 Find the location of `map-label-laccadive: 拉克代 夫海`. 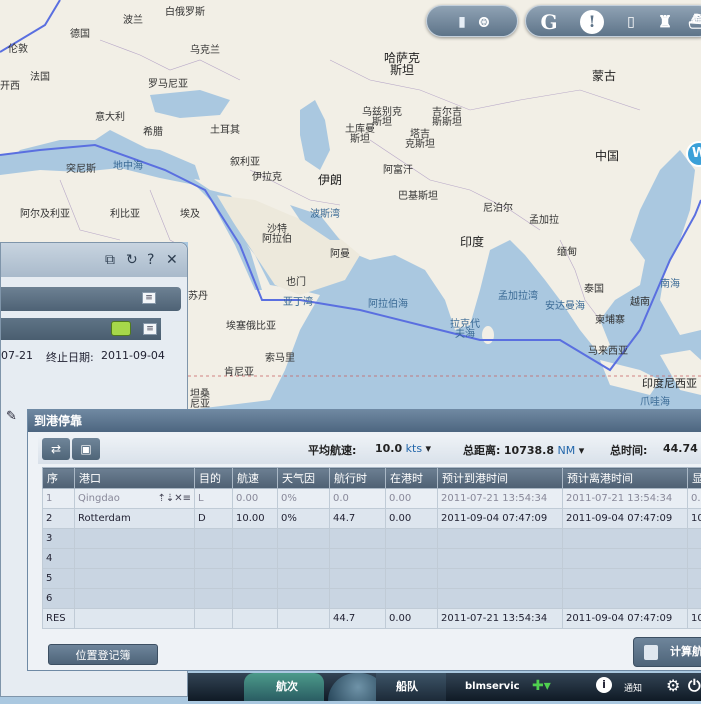

map-label-laccadive: 拉克代 夫海 is located at coordinates (465, 330).